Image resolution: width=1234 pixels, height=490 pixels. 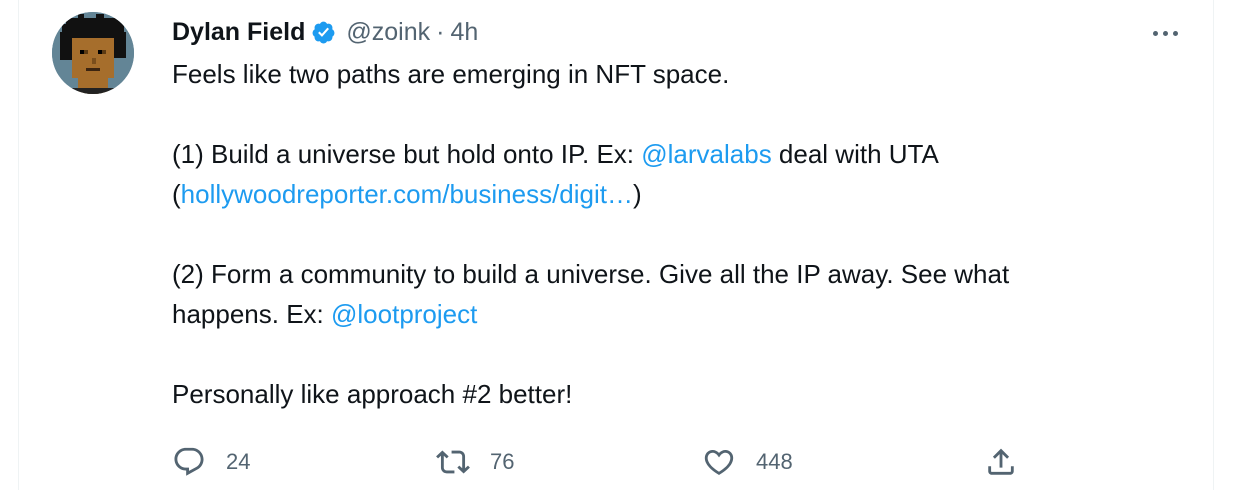 What do you see at coordinates (706, 154) in the screenshot?
I see `mention-larvalabs: @larvalabs` at bounding box center [706, 154].